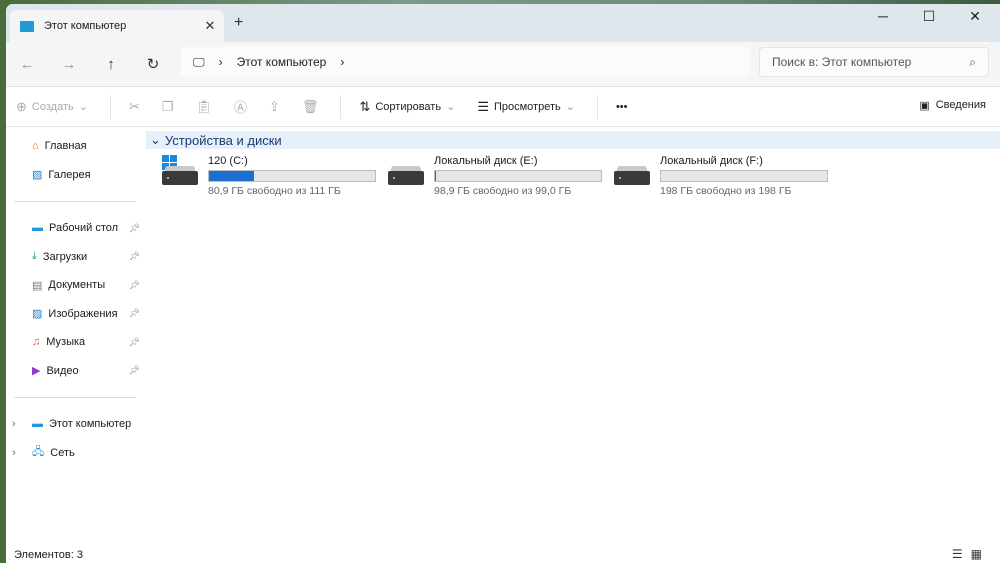  I want to click on details-pane-icon: ▣, so click(924, 106).